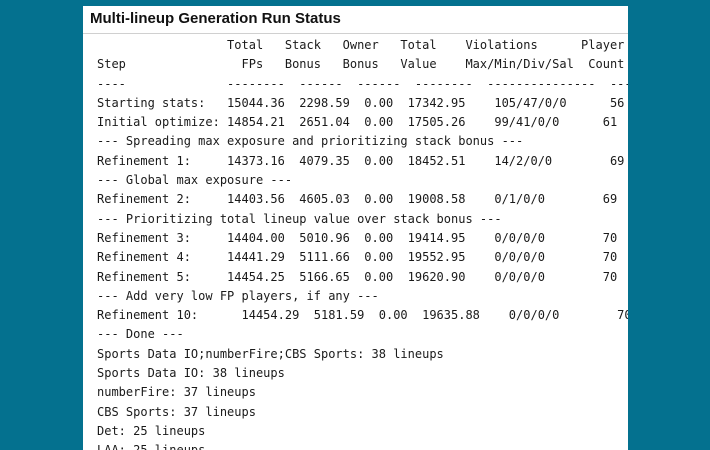 This screenshot has height=450, width=710. Describe the element at coordinates (140, 334) in the screenshot. I see `log-section-done: --- Done ---` at that location.